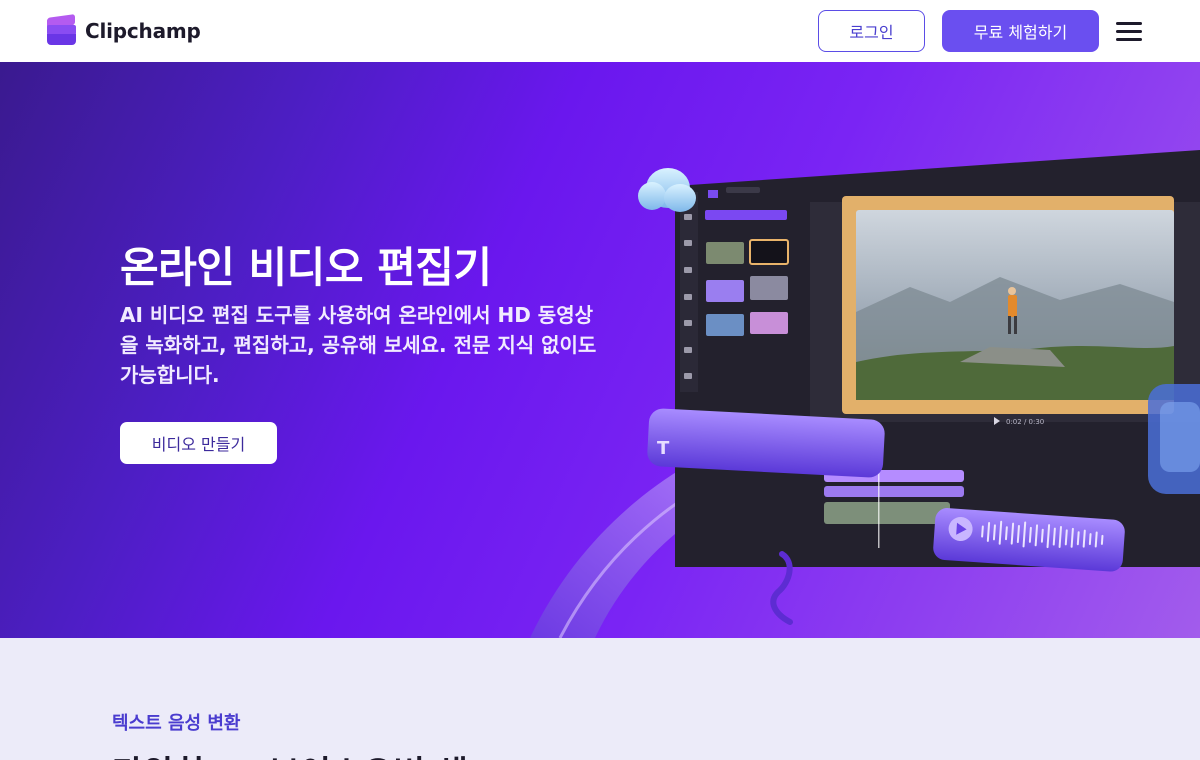 This screenshot has height=760, width=1200. Describe the element at coordinates (663, 448) in the screenshot. I see `svg-text: T` at that location.